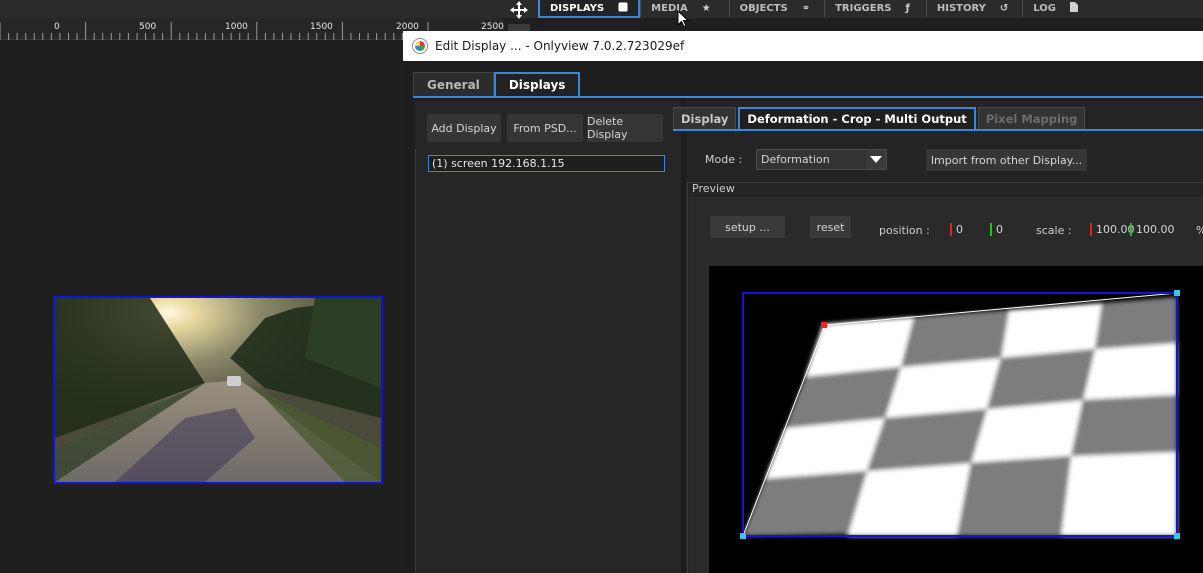 The width and height of the screenshot is (1203, 573). I want to click on star-icon: ★, so click(706, 8).